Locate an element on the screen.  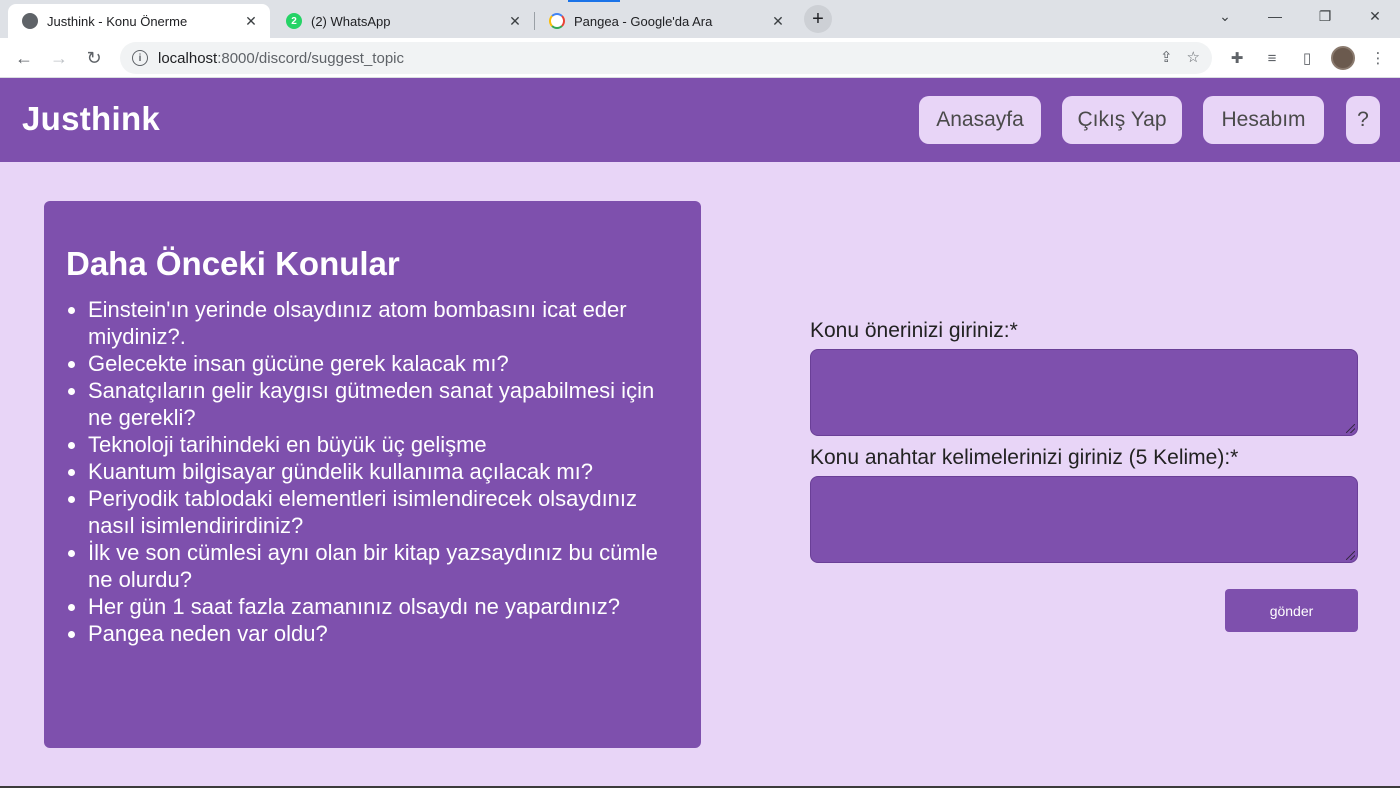
back-icon: ← is located at coordinates (24, 58).